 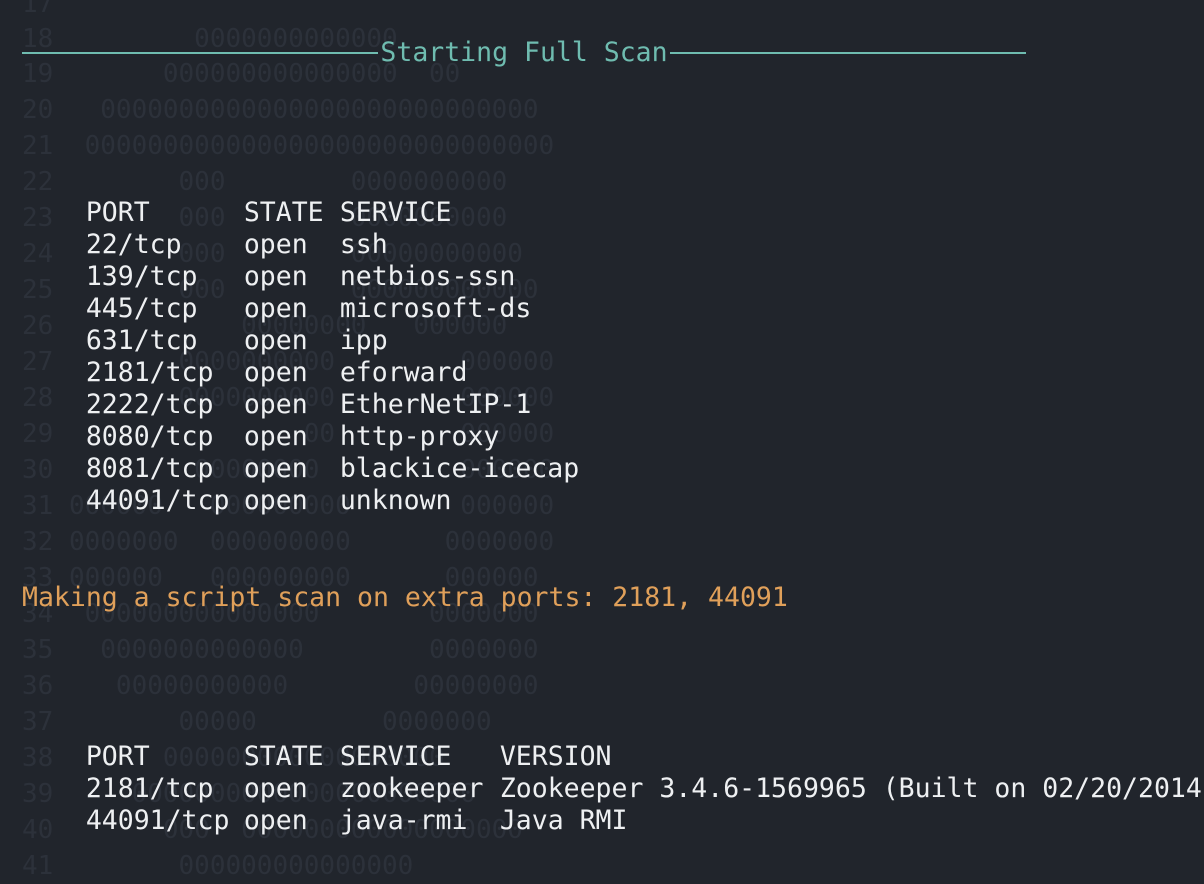 I want to click on table1-row: 631/tcp open ipp, so click(x=261, y=324).